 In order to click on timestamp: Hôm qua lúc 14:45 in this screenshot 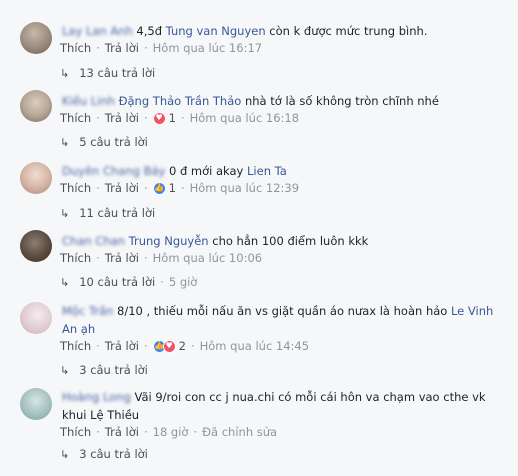, I will do `click(254, 346)`.